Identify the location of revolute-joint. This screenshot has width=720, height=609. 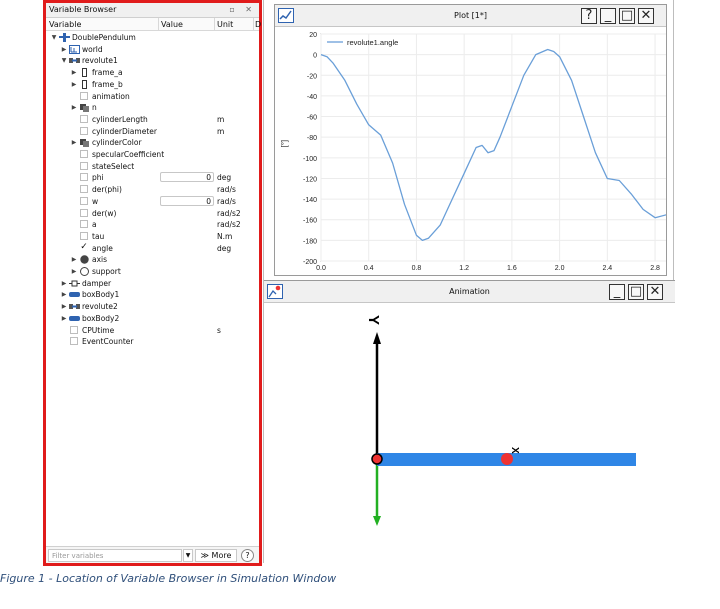
(377, 459).